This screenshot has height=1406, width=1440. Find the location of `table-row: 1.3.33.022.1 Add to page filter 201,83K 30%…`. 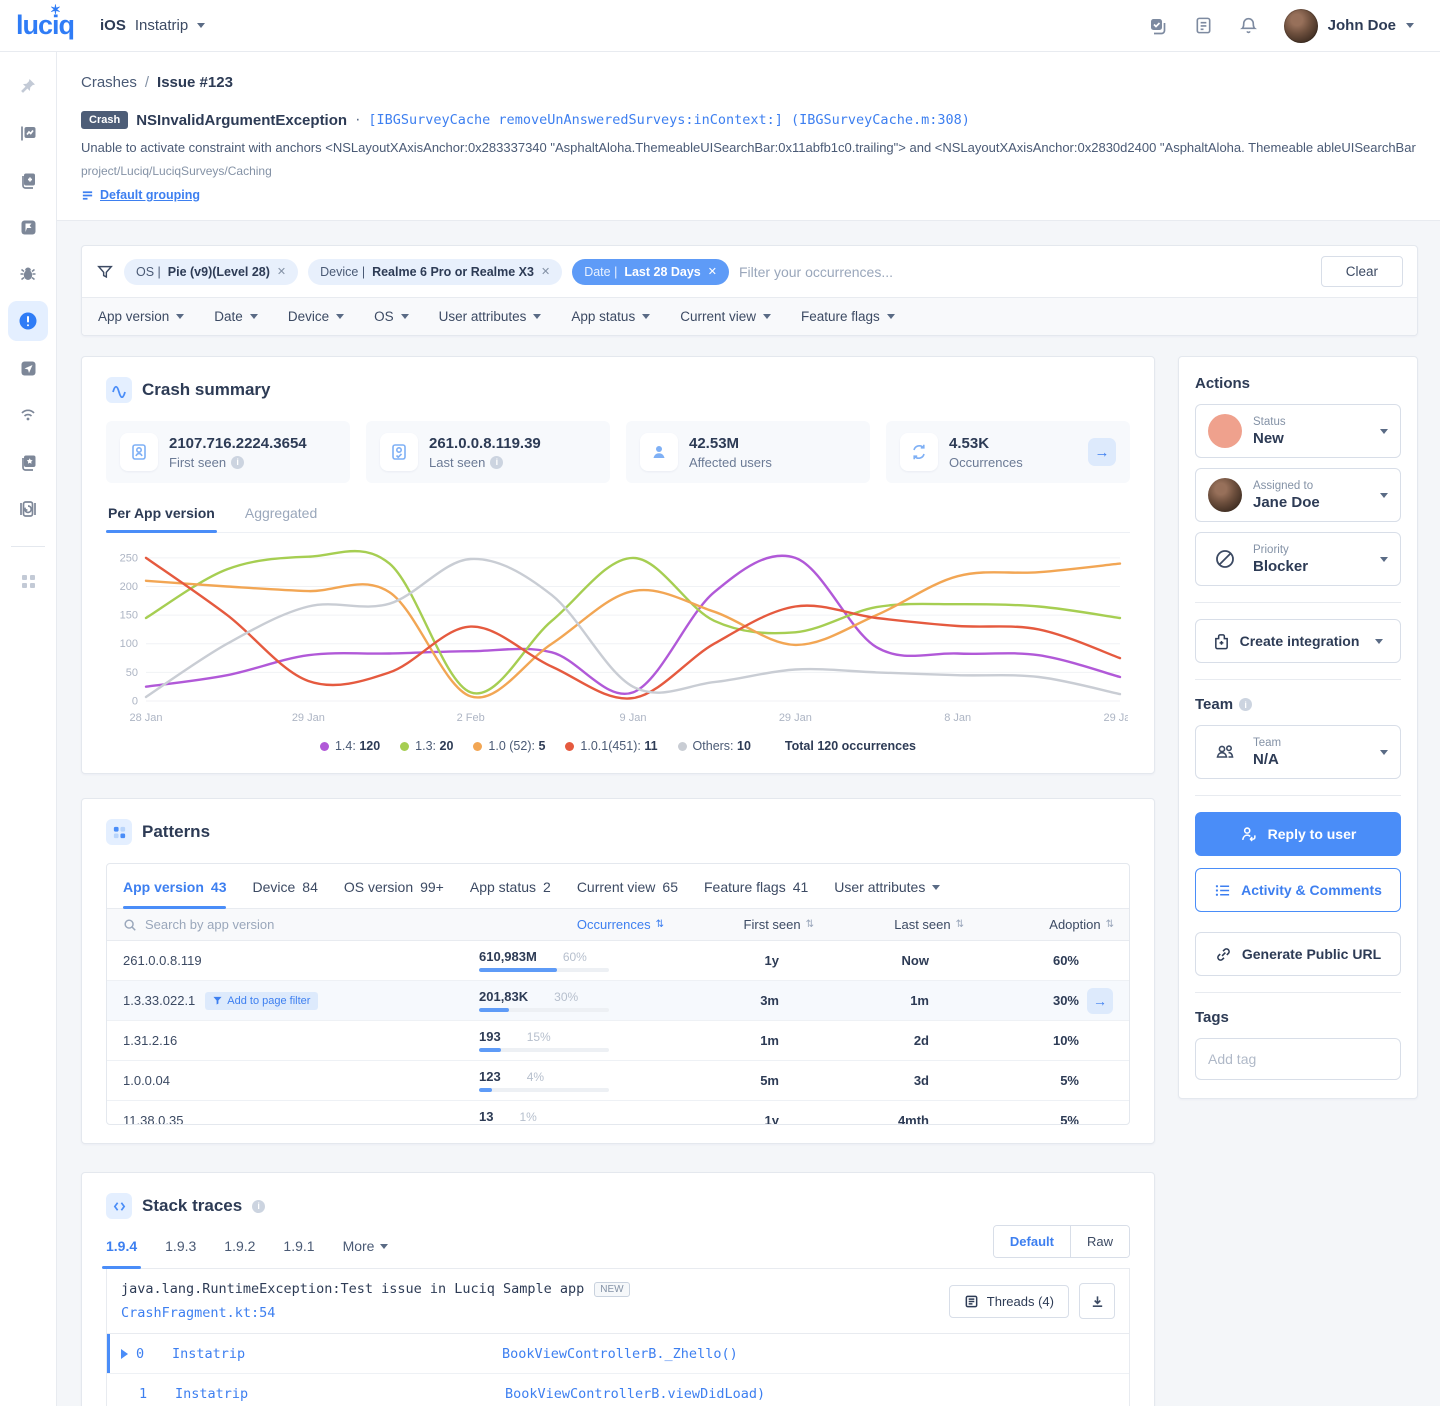

table-row: 1.3.33.022.1 Add to page filter 201,83K 30%… is located at coordinates (618, 1001).